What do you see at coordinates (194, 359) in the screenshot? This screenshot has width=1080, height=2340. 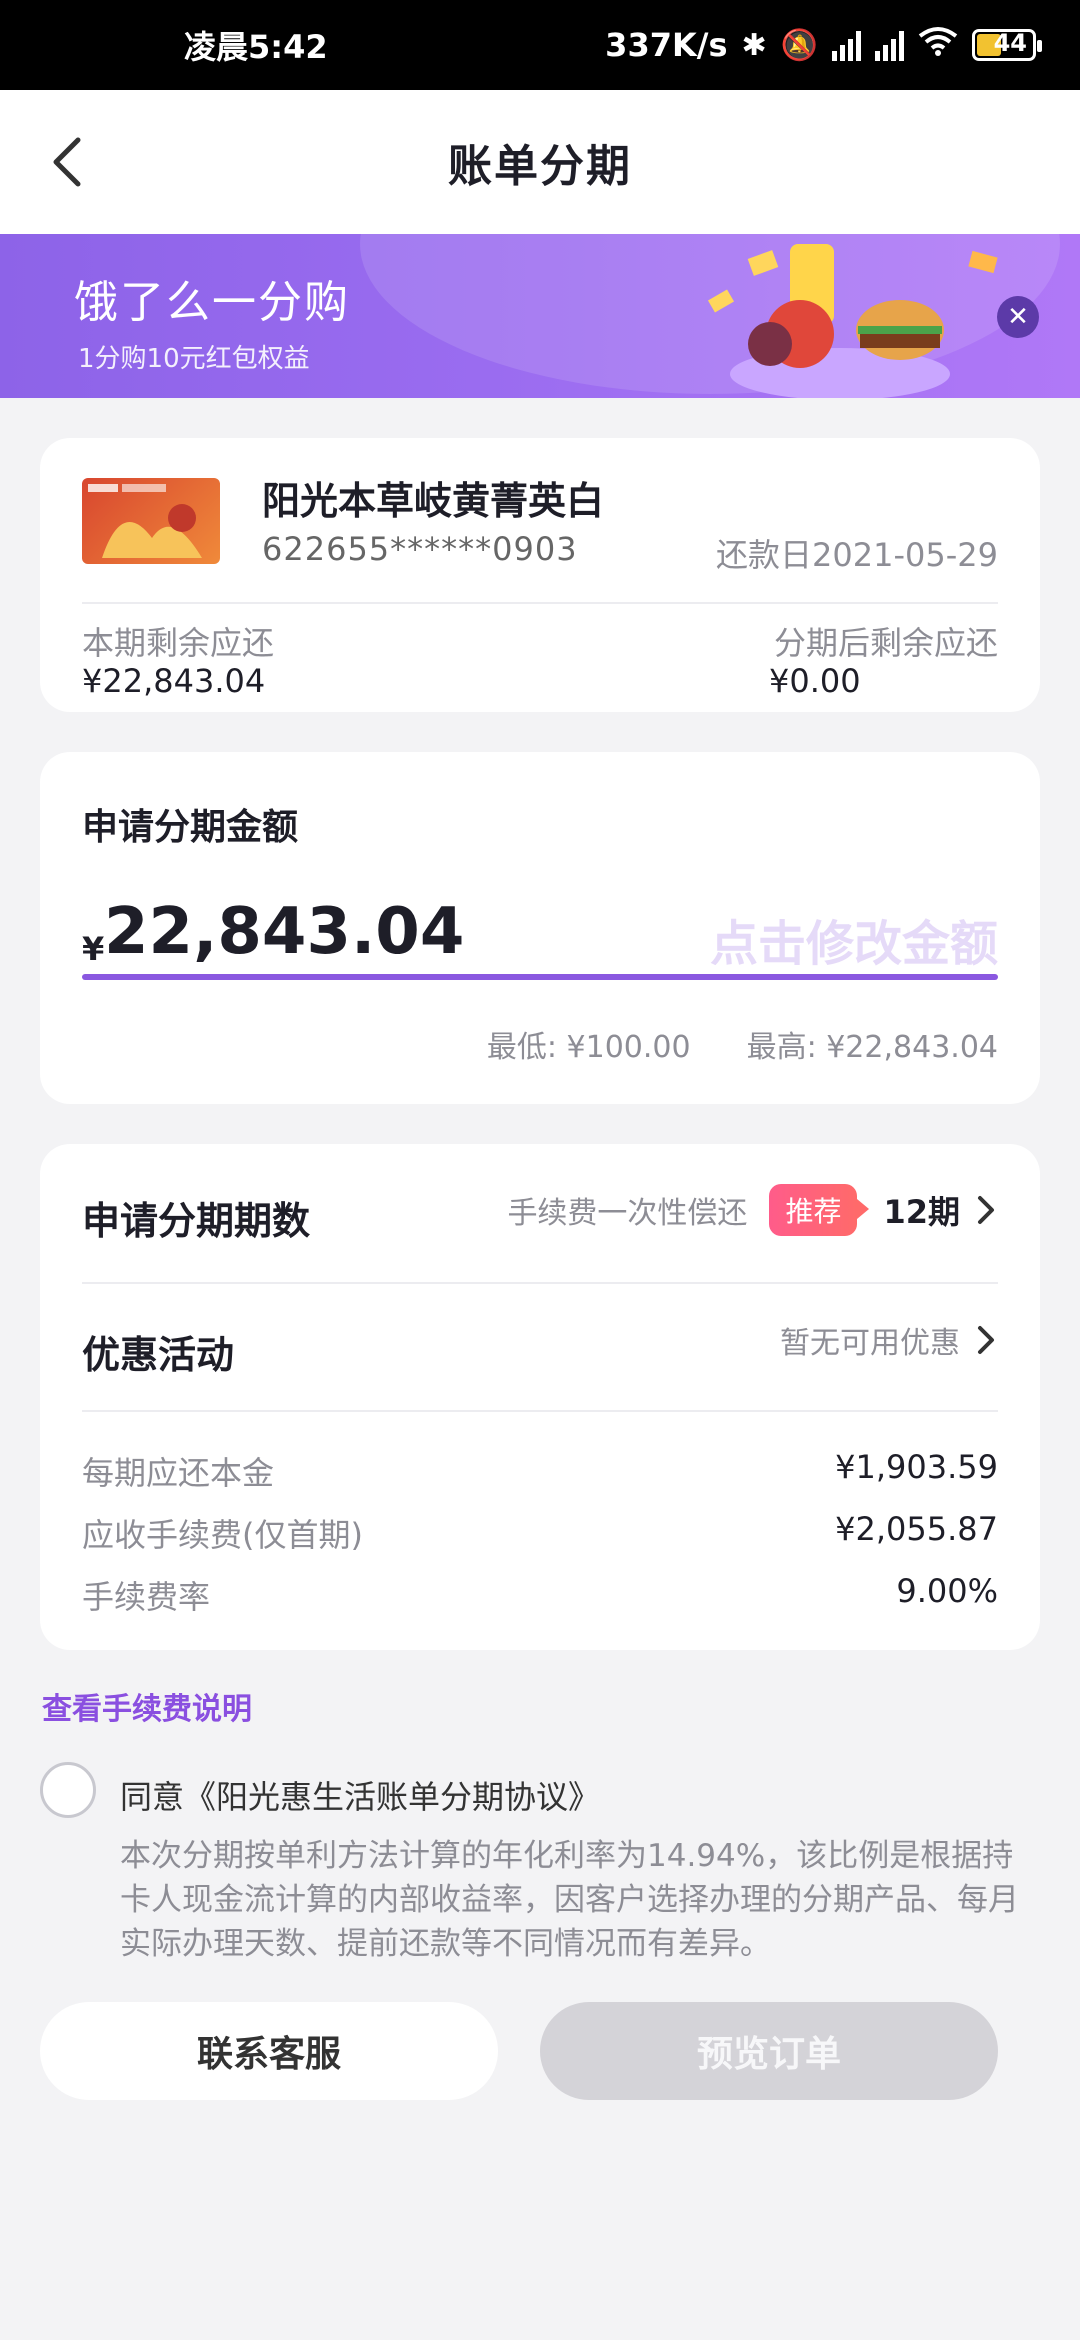 I see `banner-subtitle: 1分购10元红包权益` at bounding box center [194, 359].